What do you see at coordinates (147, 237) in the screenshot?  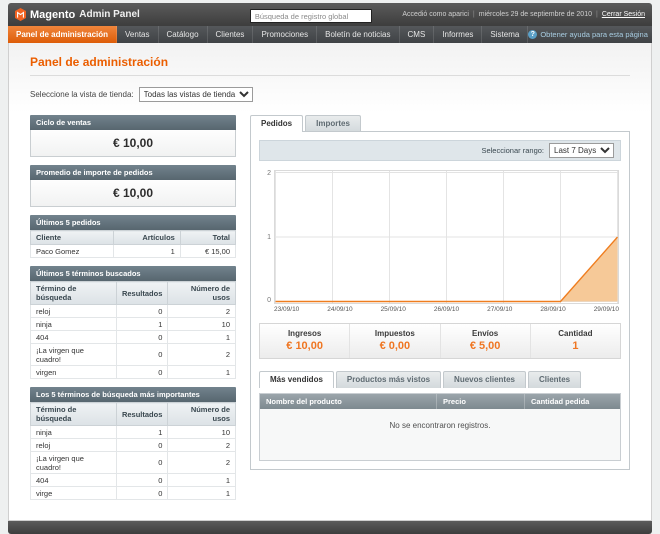 I see `column-header-articulos: Artículos` at bounding box center [147, 237].